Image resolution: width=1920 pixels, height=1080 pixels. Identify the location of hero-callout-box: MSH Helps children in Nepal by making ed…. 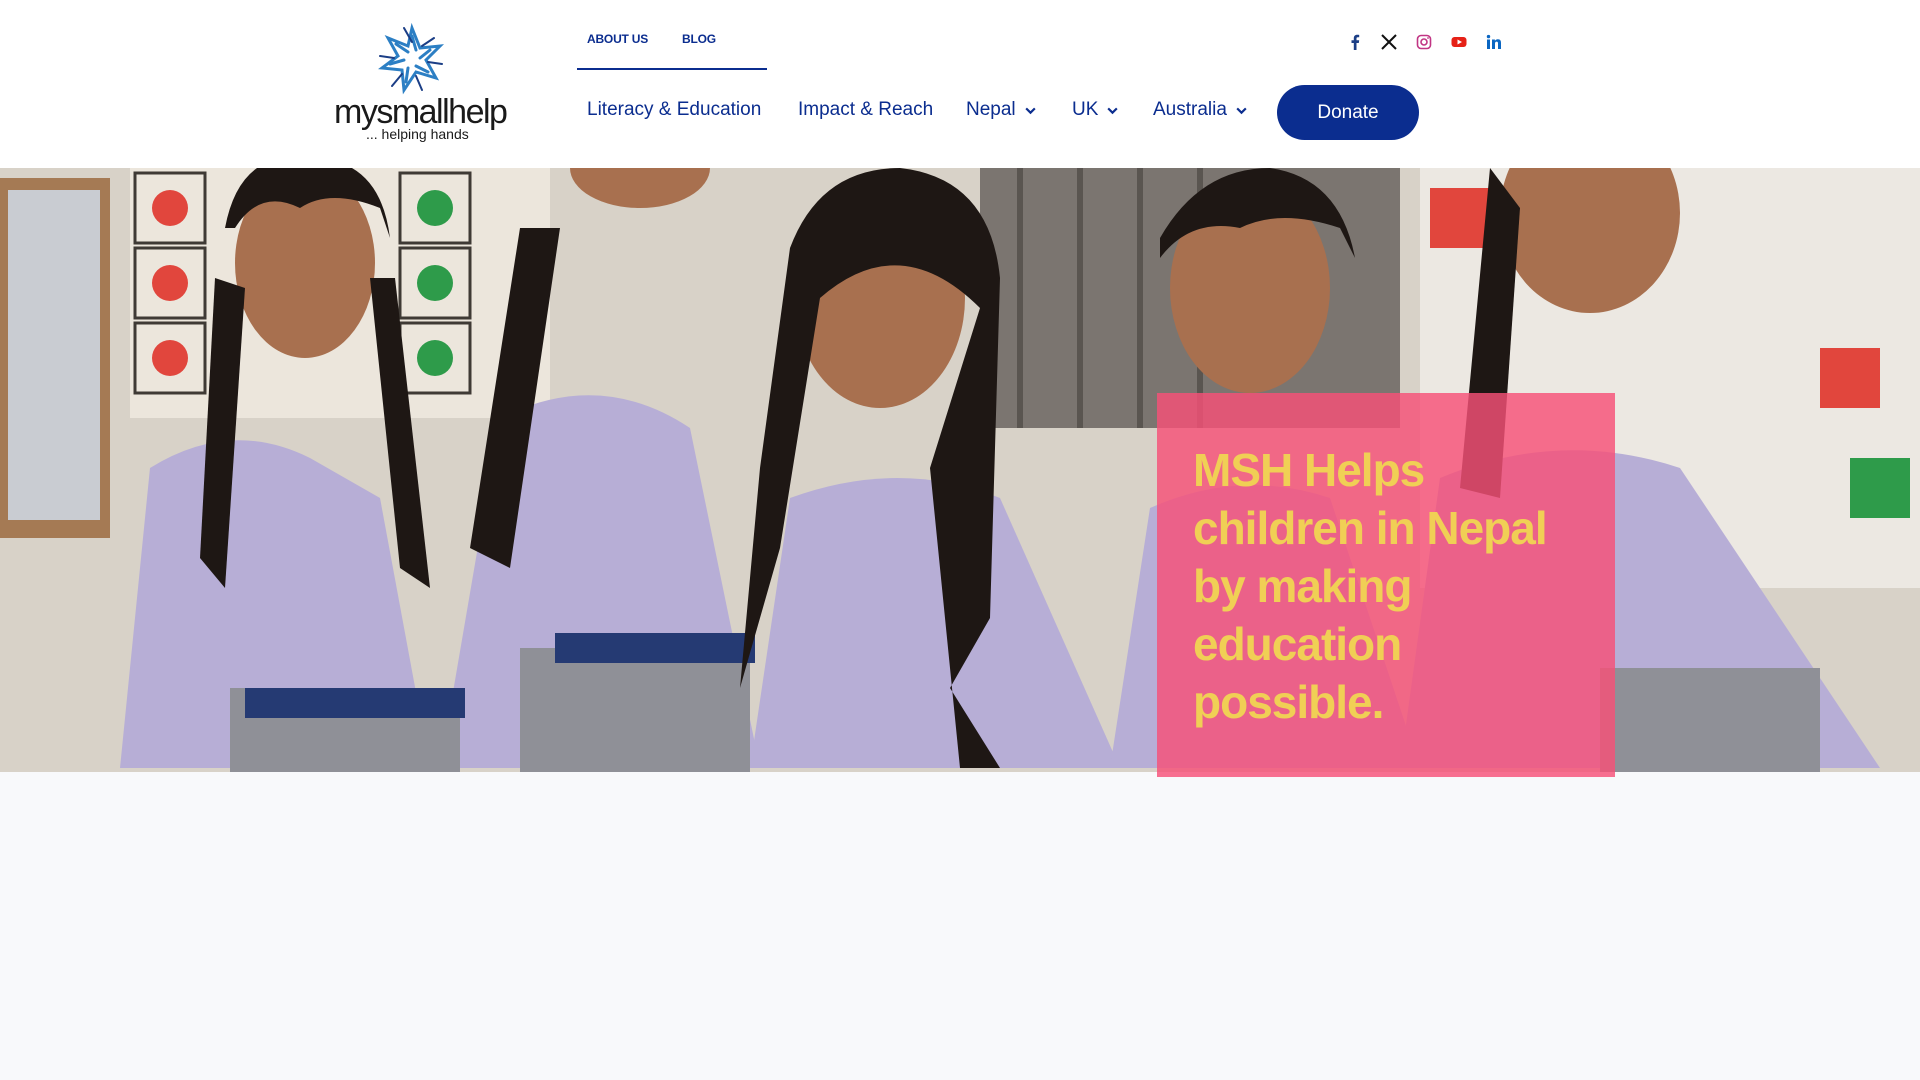
(1386, 585).